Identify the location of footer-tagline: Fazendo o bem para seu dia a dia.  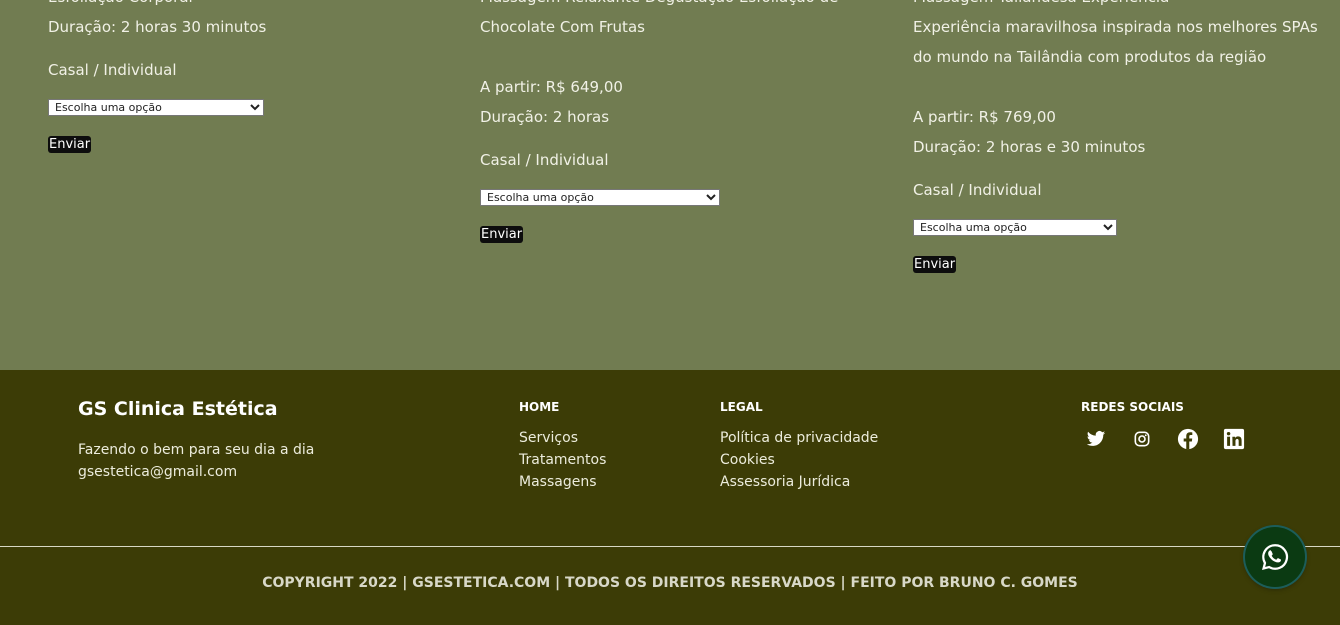
(196, 450).